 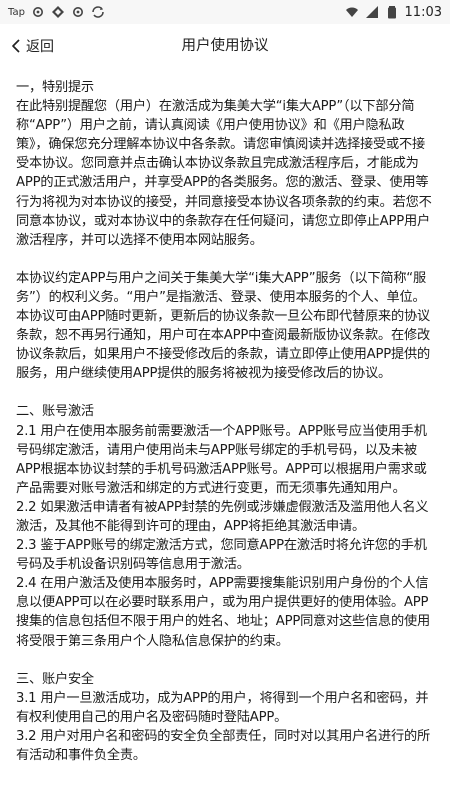 What do you see at coordinates (372, 12) in the screenshot?
I see `signal-icon` at bounding box center [372, 12].